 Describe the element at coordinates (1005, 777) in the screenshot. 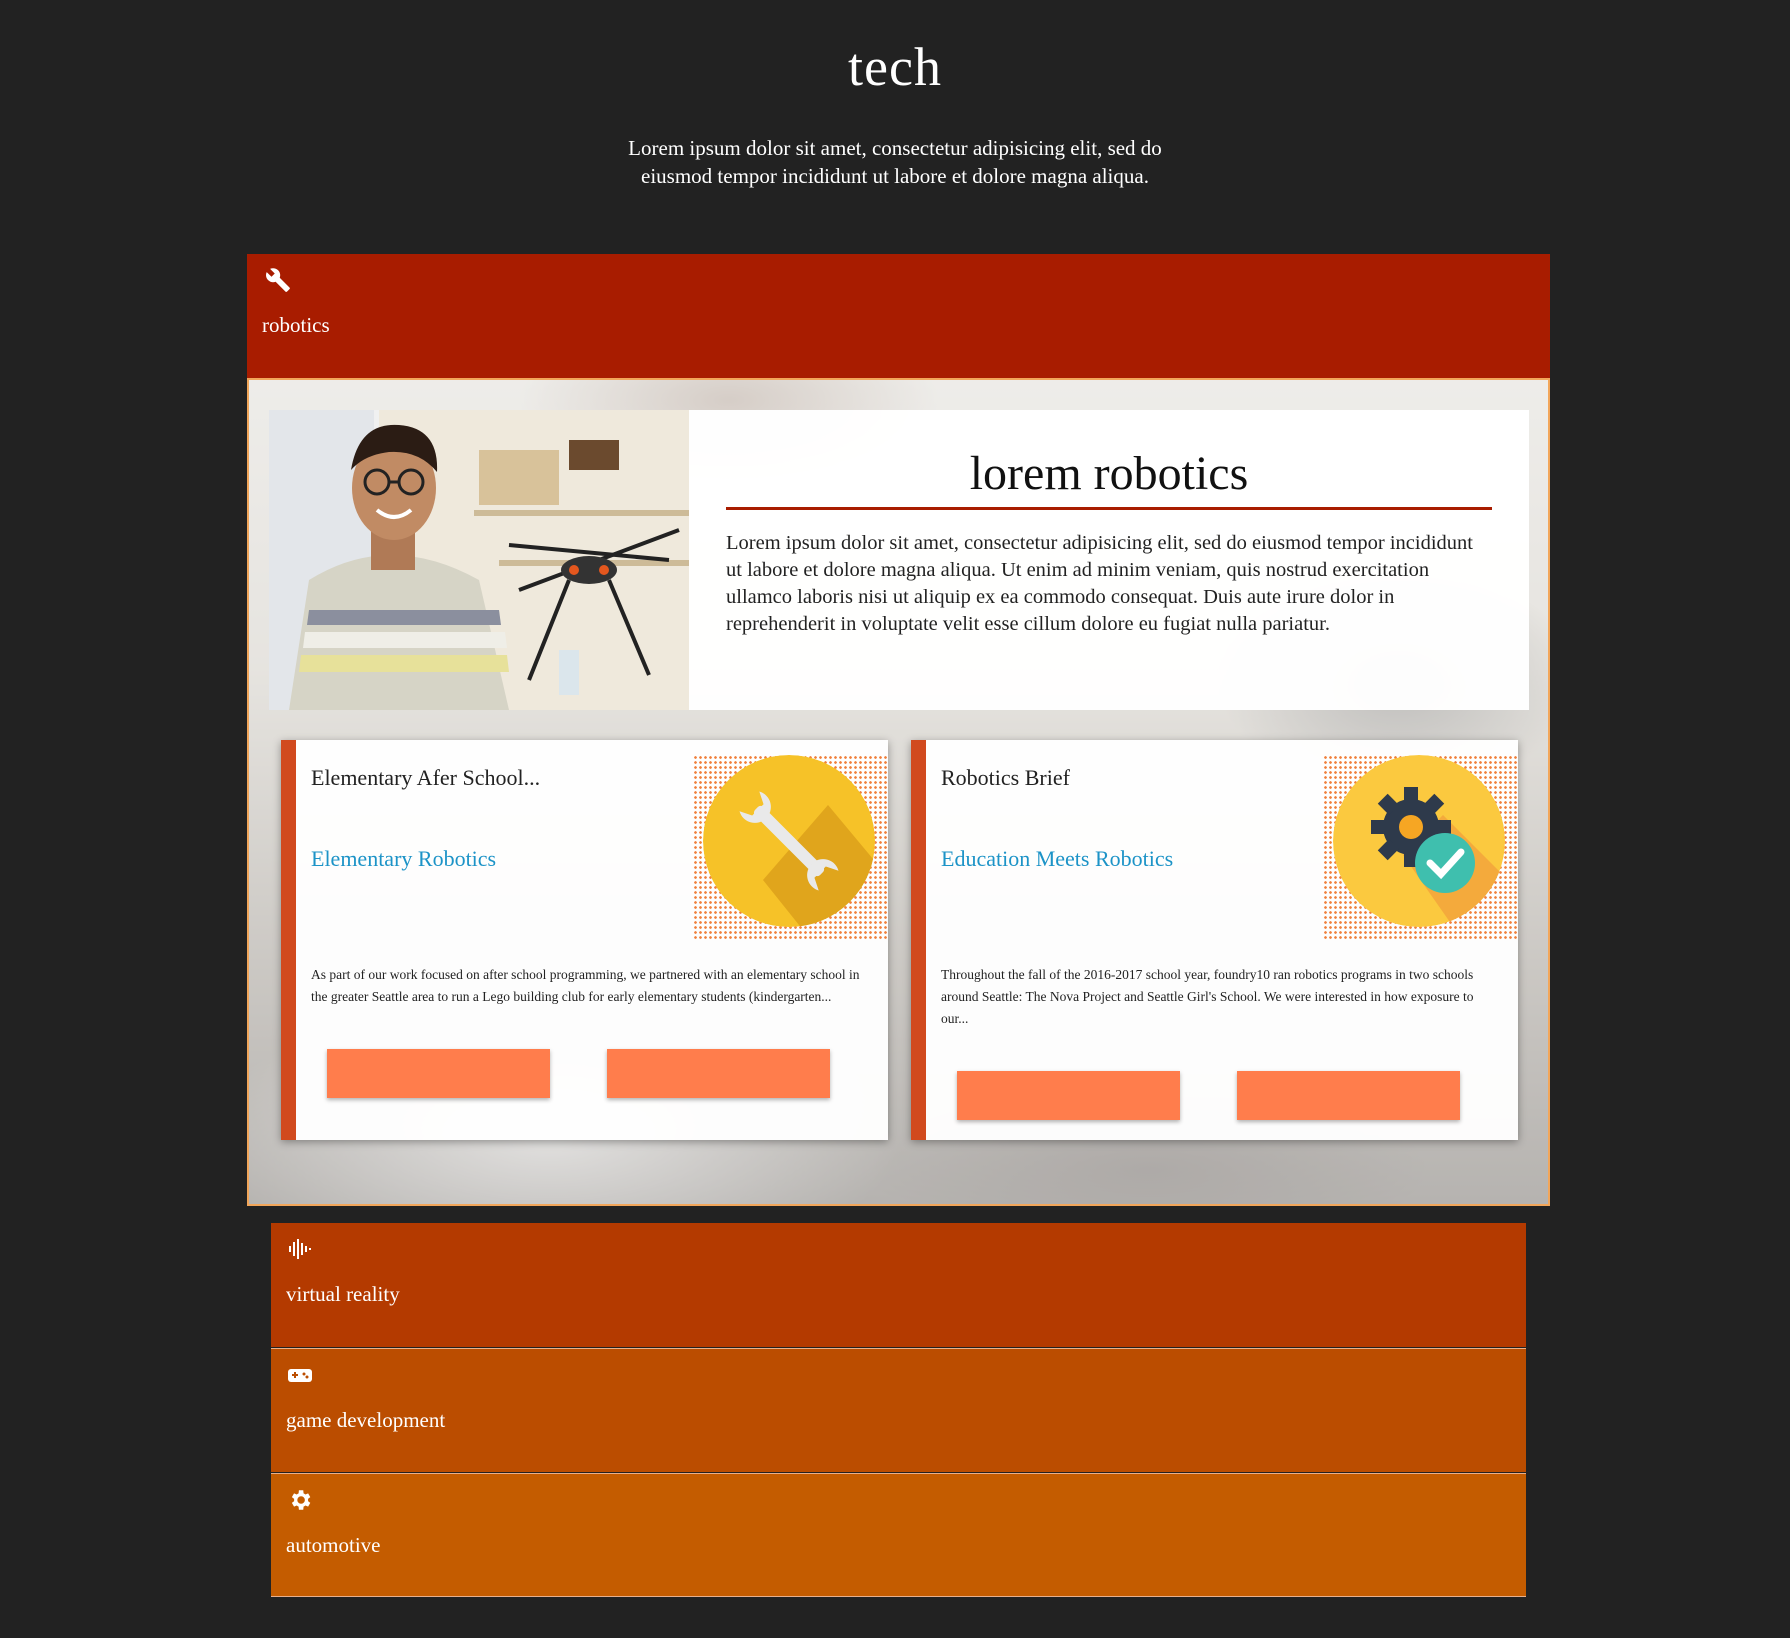

I see `card-title: Robotics Brief` at that location.